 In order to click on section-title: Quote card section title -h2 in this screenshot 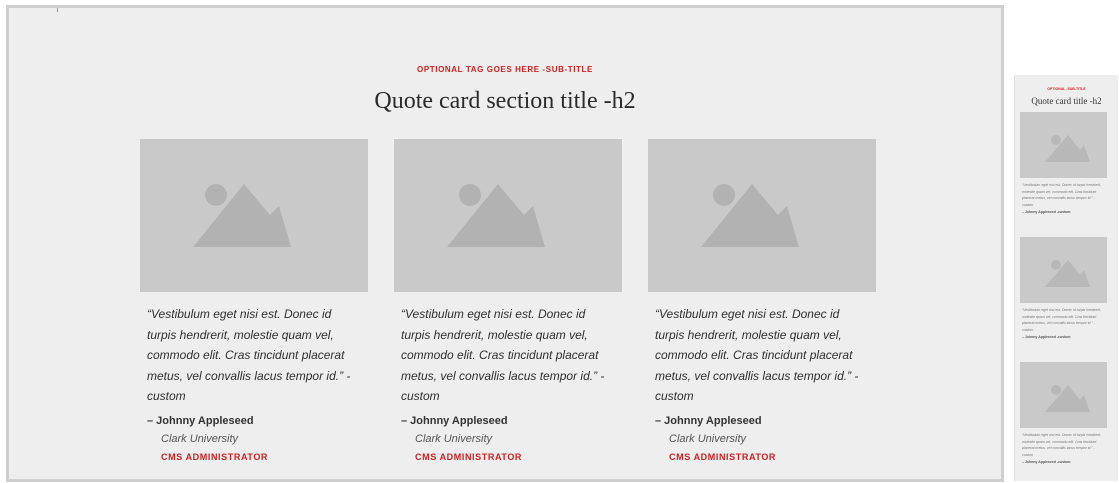, I will do `click(505, 101)`.